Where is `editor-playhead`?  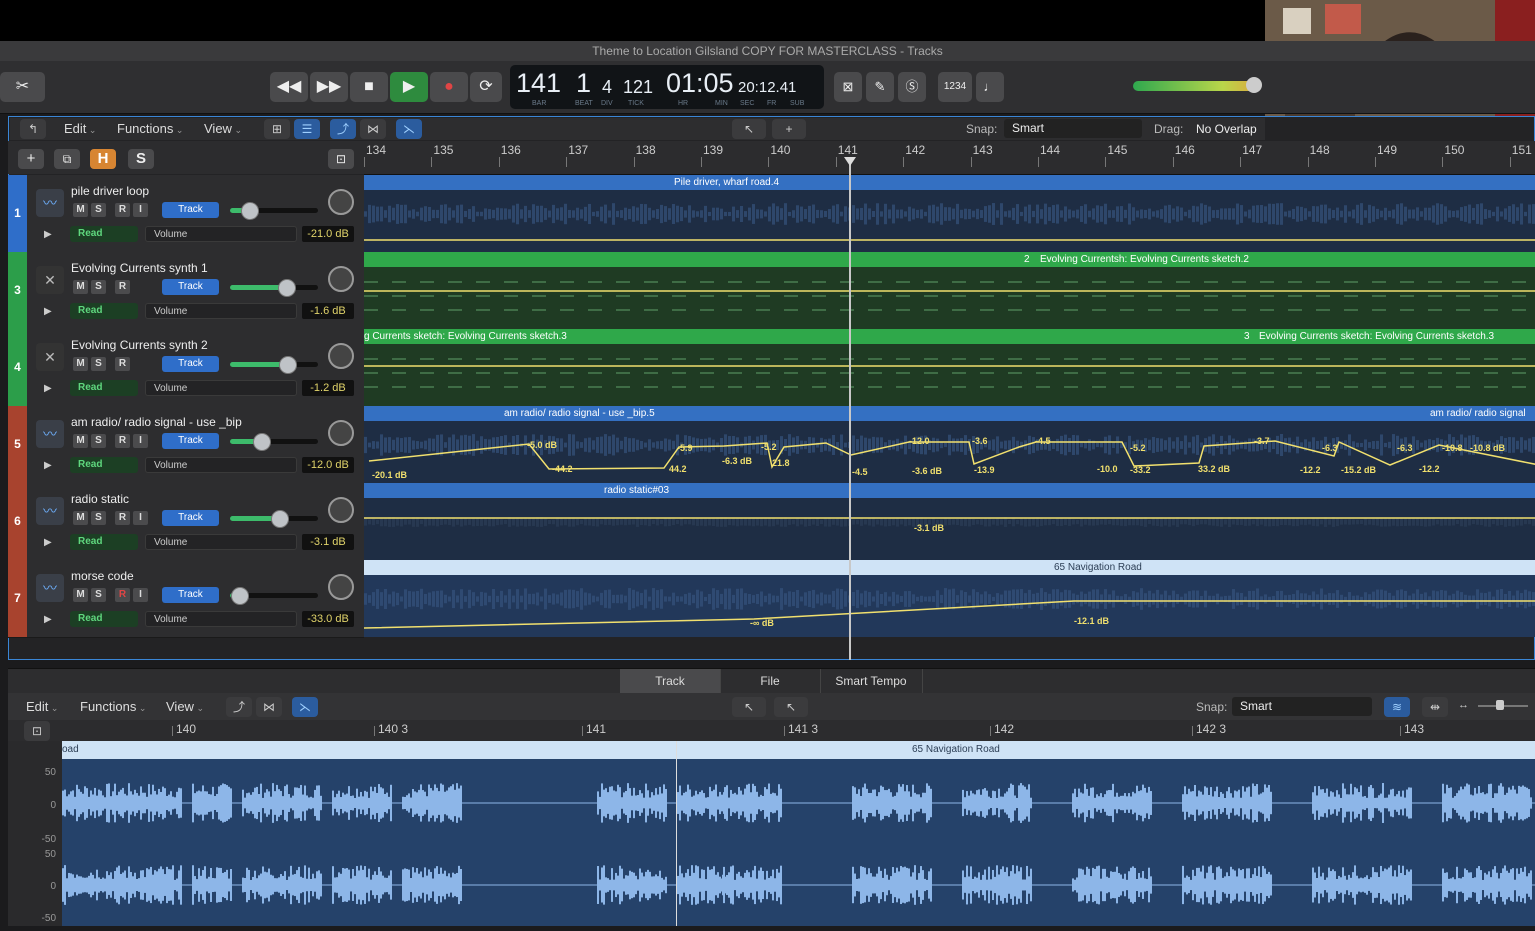
editor-playhead is located at coordinates (676, 833).